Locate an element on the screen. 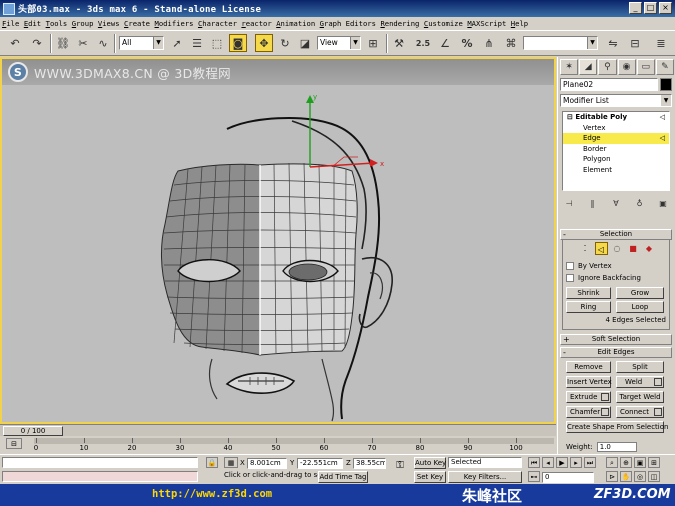 Image resolution: width=675 pixels, height=506 pixels. weight-spinner: 1.0 is located at coordinates (616, 446).